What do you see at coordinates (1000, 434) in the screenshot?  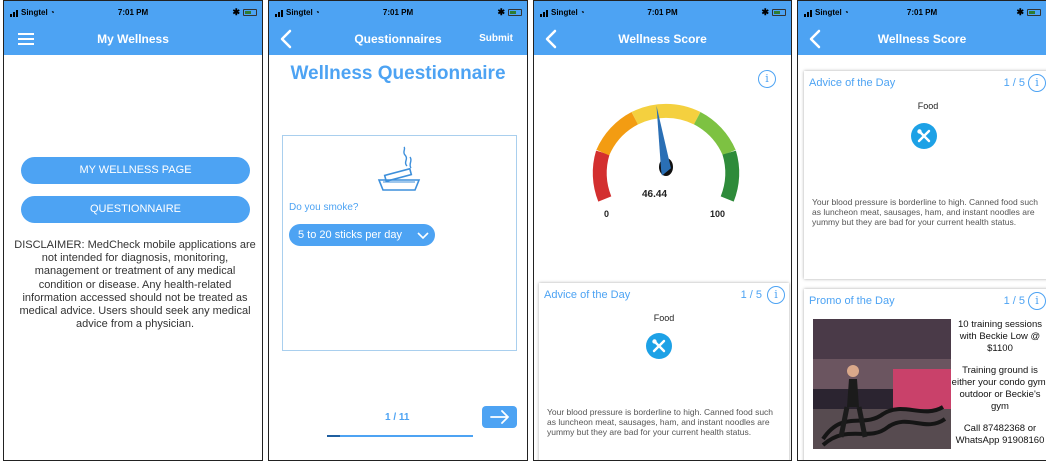 I see `promo-line-3: Call 87482368 or WhatsApp 91908160` at bounding box center [1000, 434].